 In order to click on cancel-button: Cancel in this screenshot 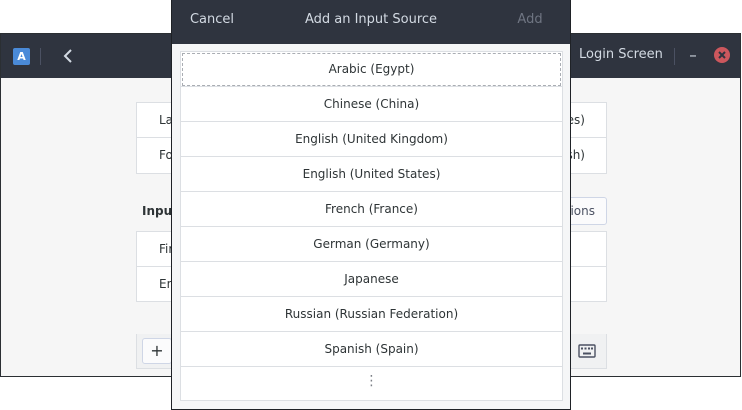, I will do `click(212, 19)`.